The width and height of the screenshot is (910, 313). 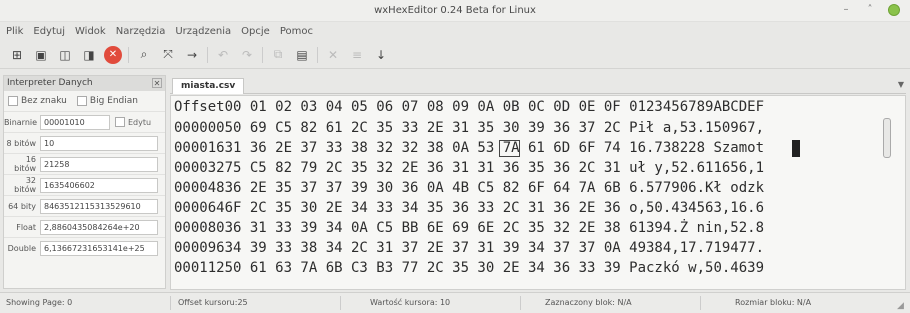 I want to click on paste-icon: ▤, so click(x=302, y=55).